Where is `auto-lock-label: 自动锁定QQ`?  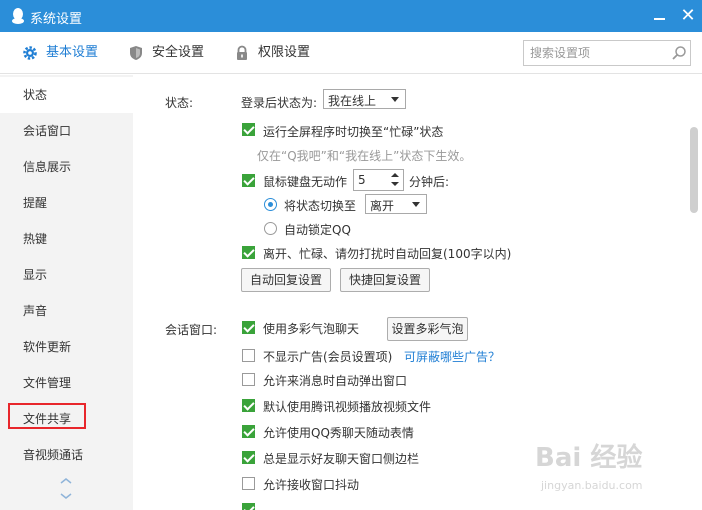
auto-lock-label: 自动锁定QQ is located at coordinates (317, 230).